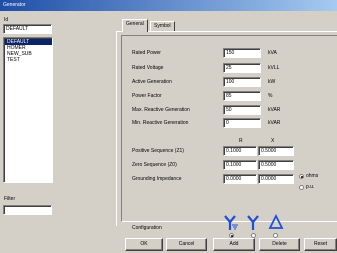  I want to click on id-field, so click(27, 29).